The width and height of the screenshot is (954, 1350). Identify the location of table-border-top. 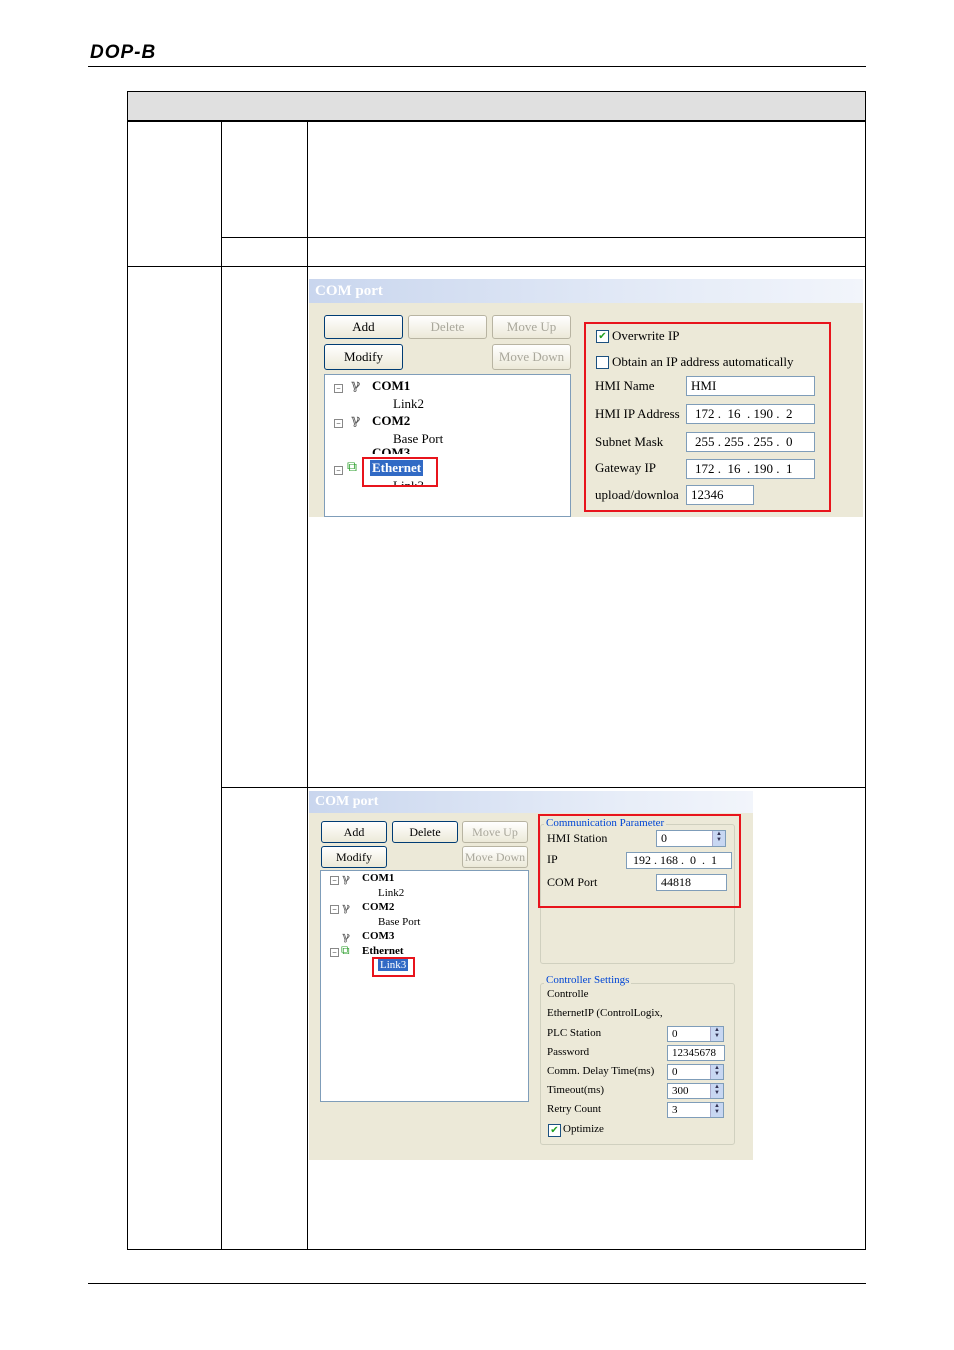
(496, 91).